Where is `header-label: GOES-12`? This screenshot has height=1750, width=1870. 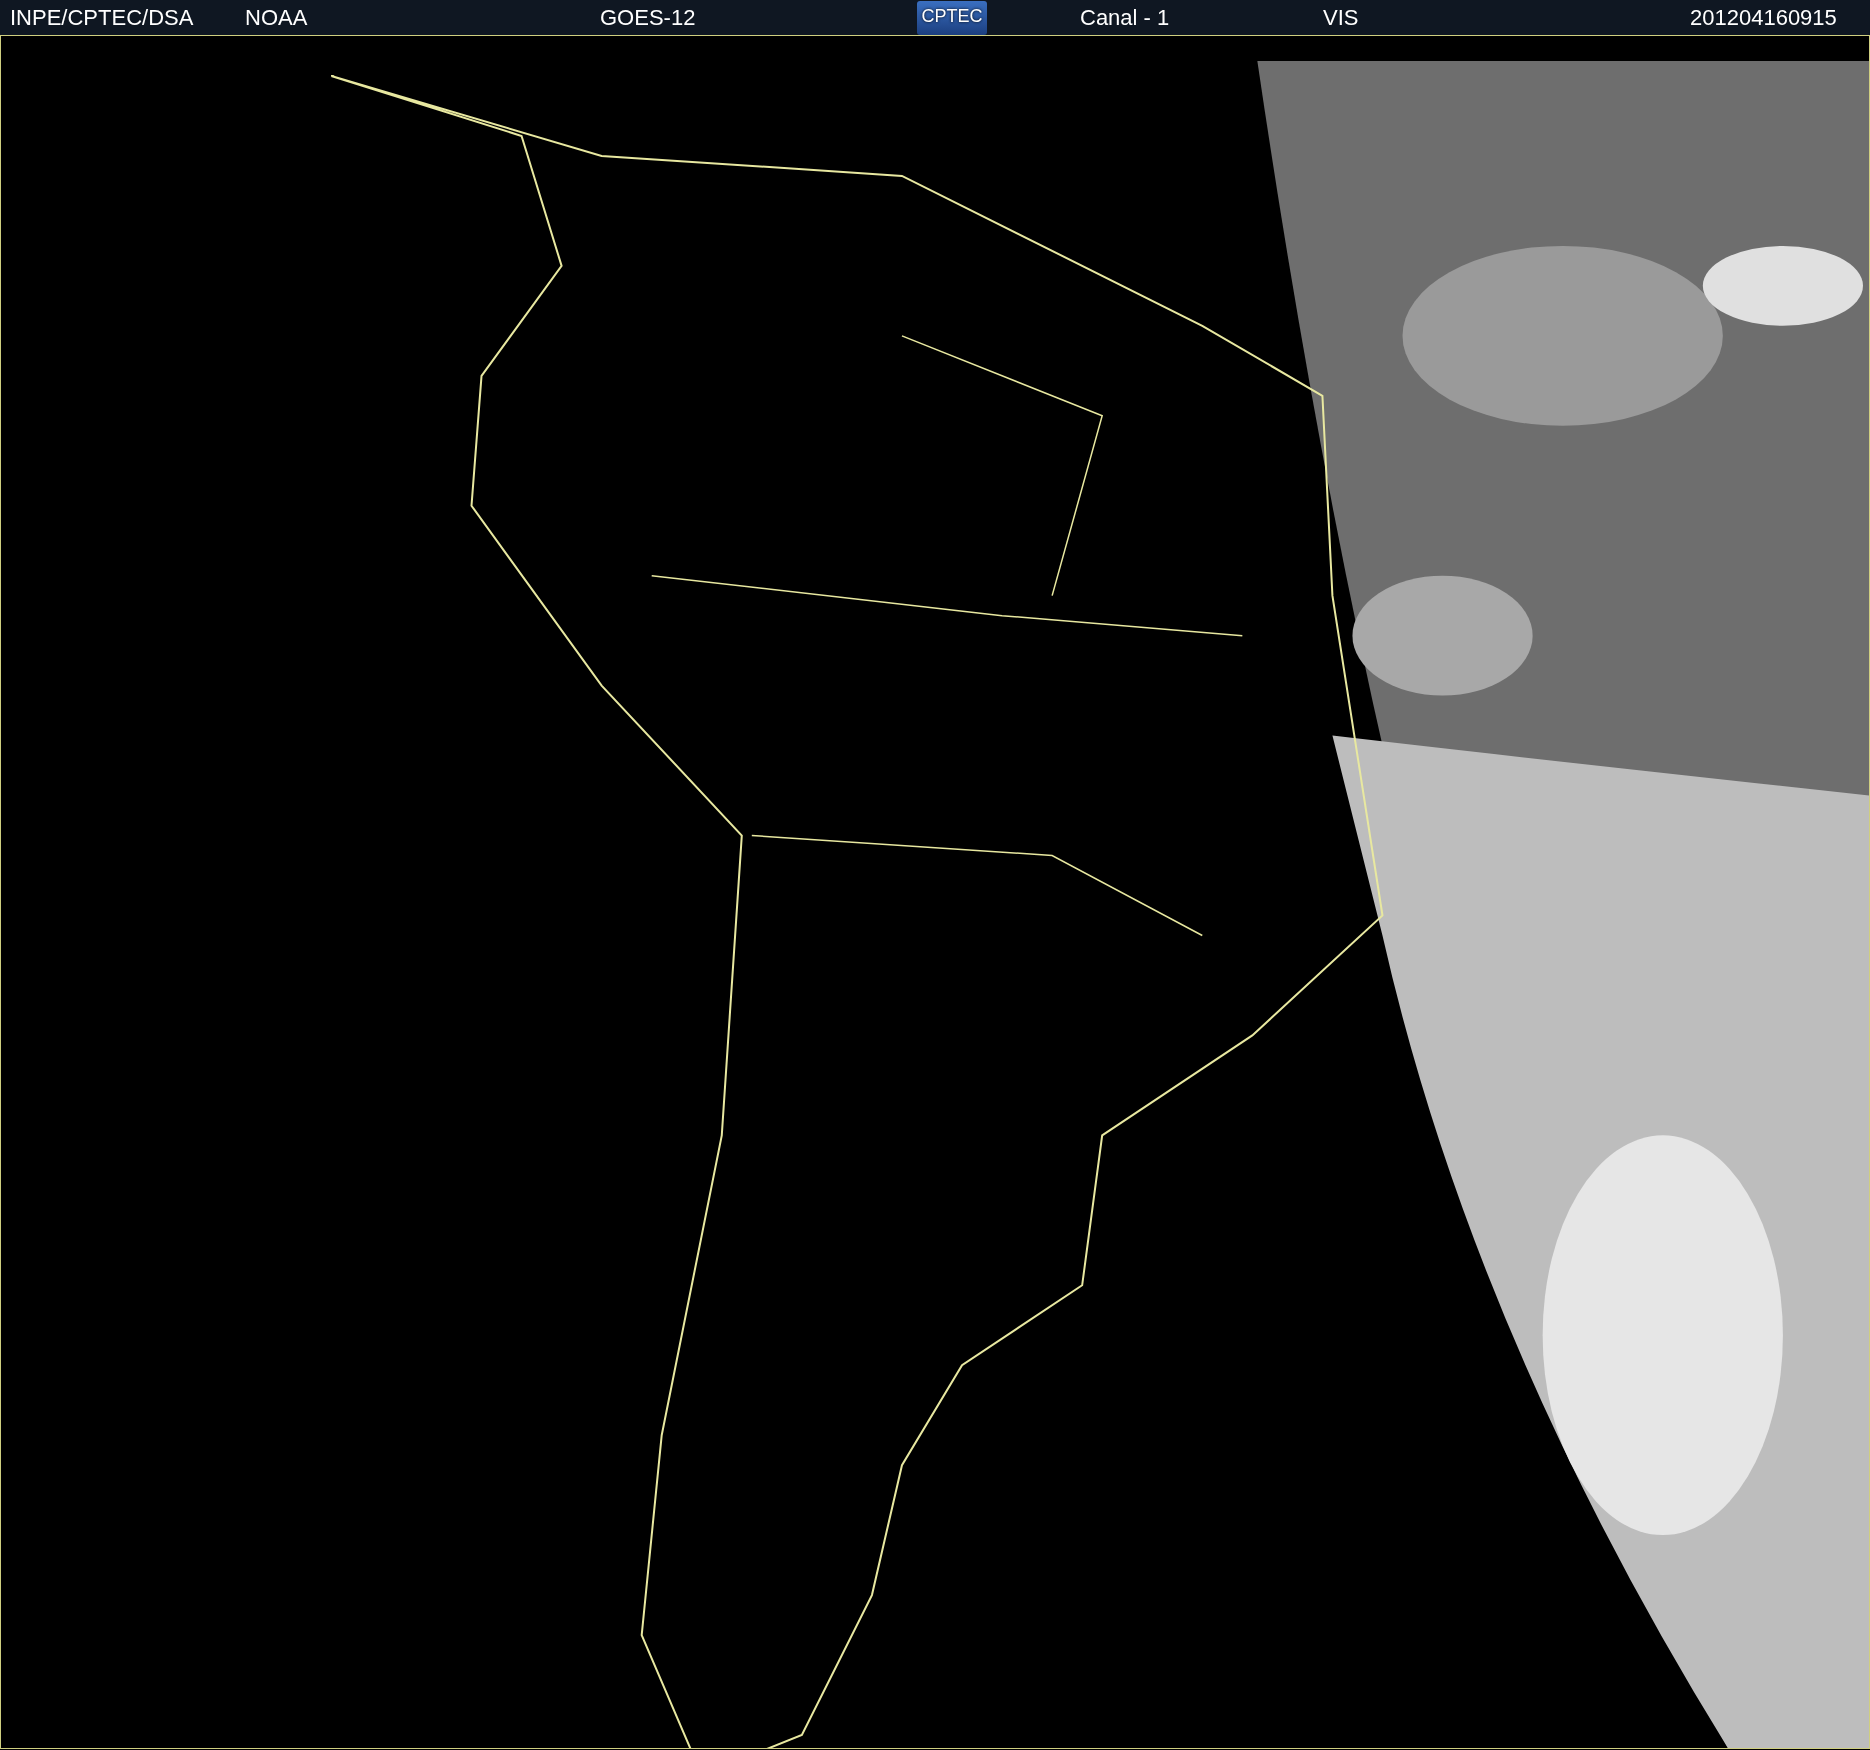
header-label: GOES-12 is located at coordinates (648, 18).